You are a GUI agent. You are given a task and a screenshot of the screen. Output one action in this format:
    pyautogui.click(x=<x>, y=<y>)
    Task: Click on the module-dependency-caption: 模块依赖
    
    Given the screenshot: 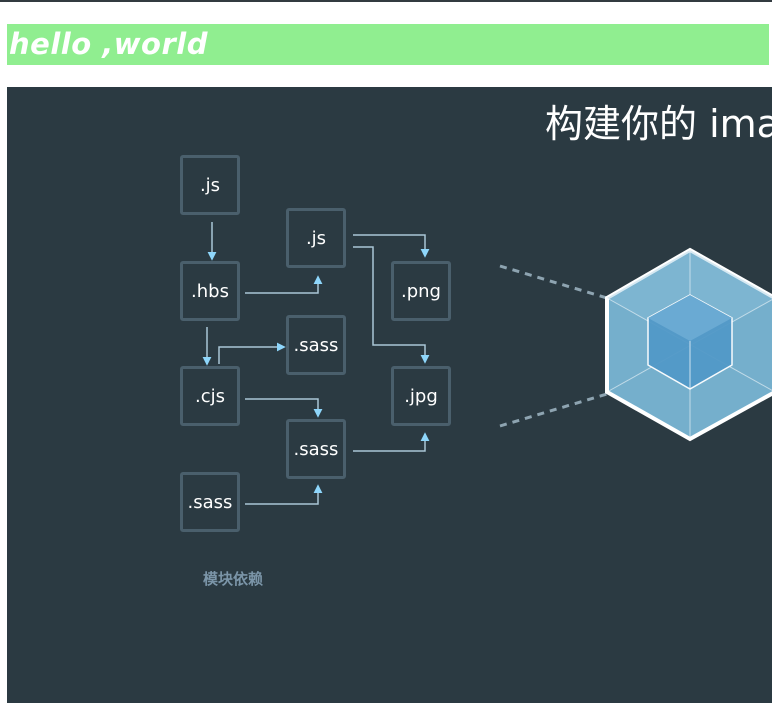 What is the action you would take?
    pyautogui.click(x=233, y=579)
    